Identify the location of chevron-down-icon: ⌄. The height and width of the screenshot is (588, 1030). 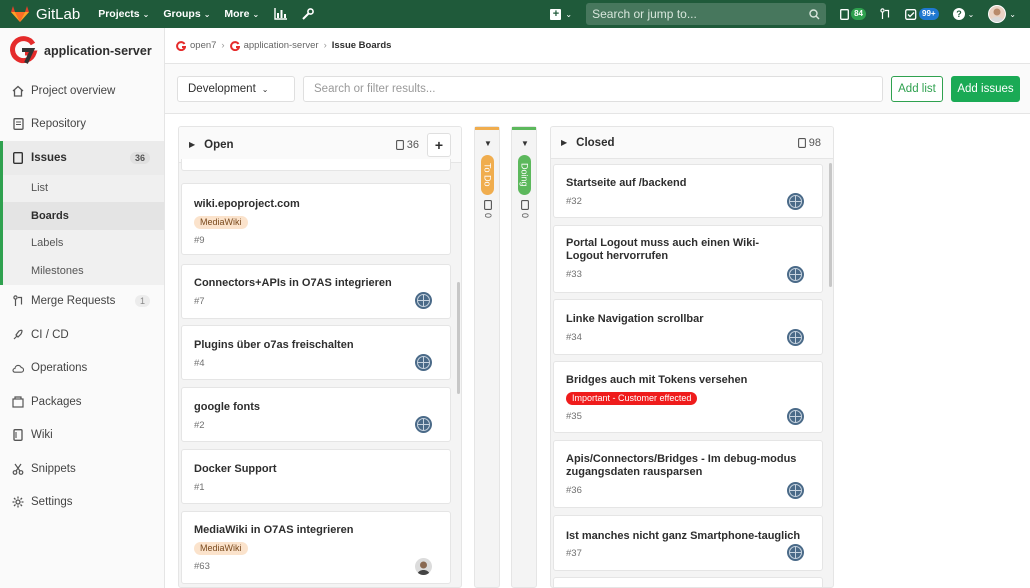
(1012, 14).